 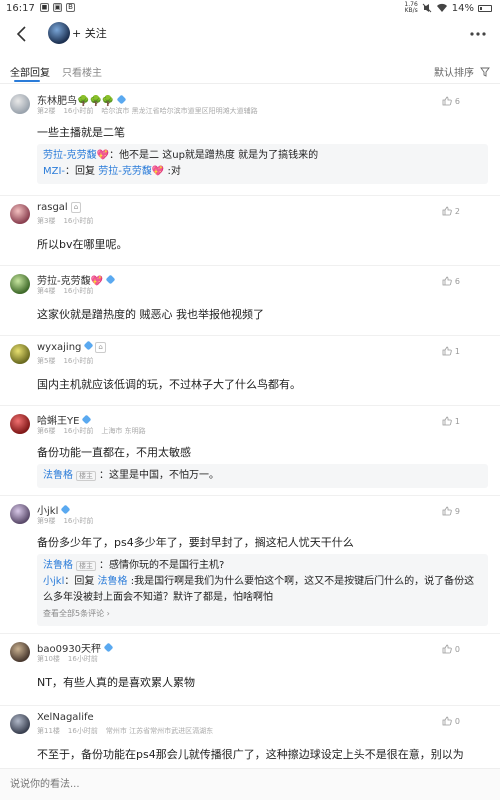 What do you see at coordinates (20, 8) in the screenshot?
I see `status-time: 16:17` at bounding box center [20, 8].